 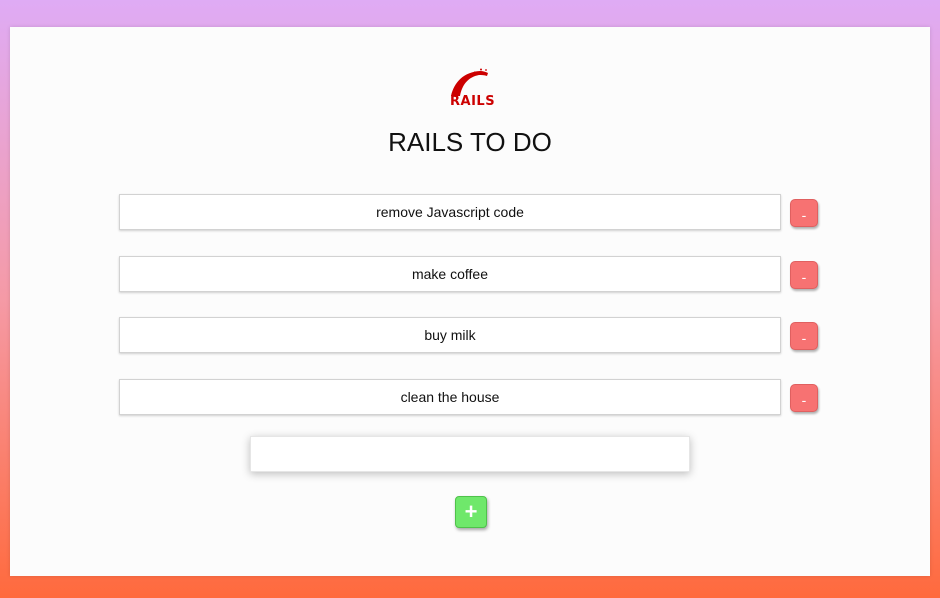 What do you see at coordinates (471, 512) in the screenshot?
I see `add-todo-button: +` at bounding box center [471, 512].